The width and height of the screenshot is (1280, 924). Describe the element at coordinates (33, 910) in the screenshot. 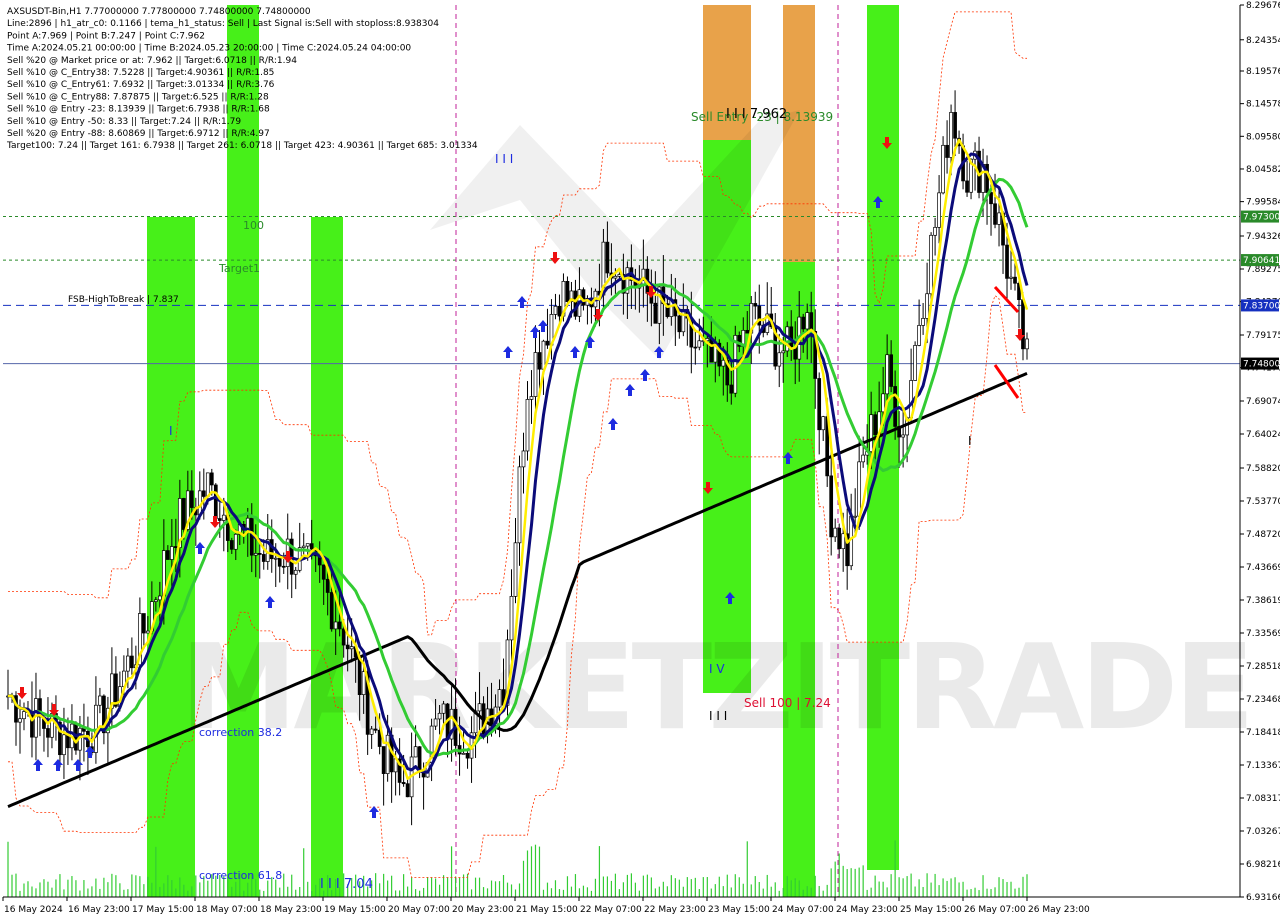

I see `time-tick-label: 16 May 2024` at that location.